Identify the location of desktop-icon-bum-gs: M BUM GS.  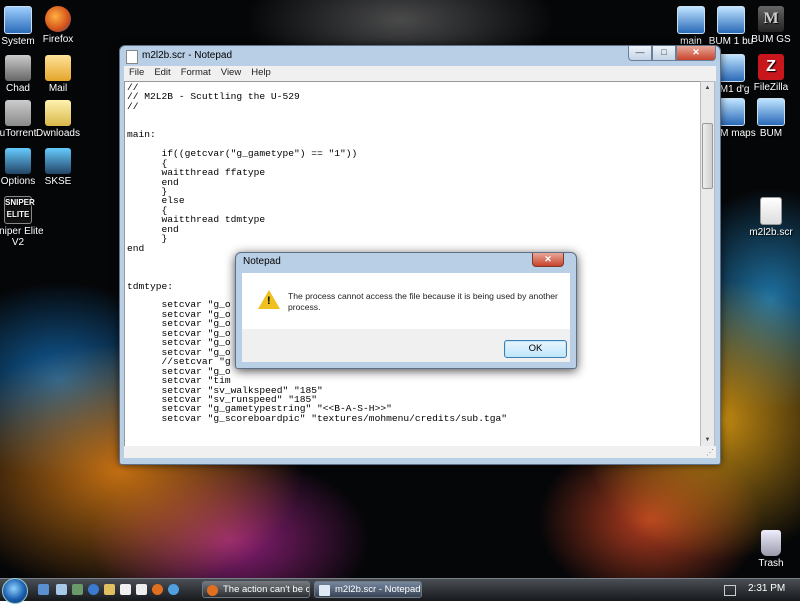
(770, 25).